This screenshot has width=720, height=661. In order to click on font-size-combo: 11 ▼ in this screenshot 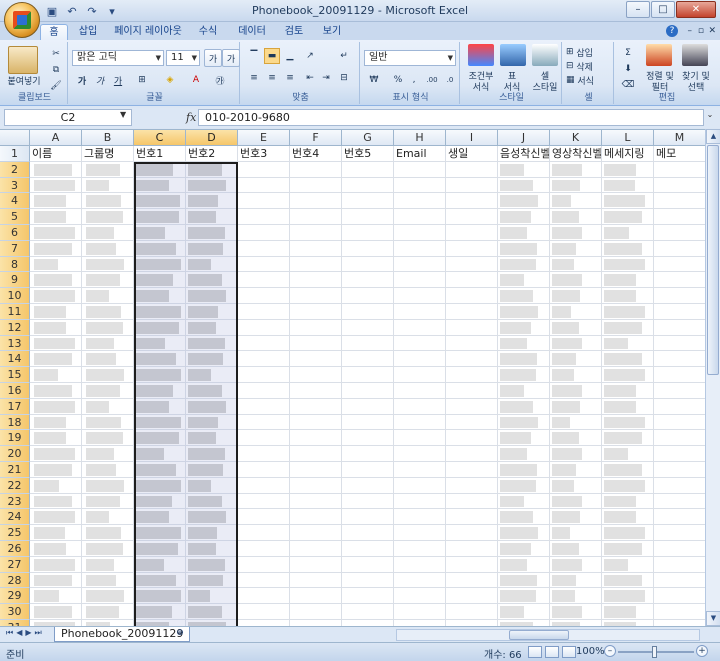, I will do `click(183, 58)`.